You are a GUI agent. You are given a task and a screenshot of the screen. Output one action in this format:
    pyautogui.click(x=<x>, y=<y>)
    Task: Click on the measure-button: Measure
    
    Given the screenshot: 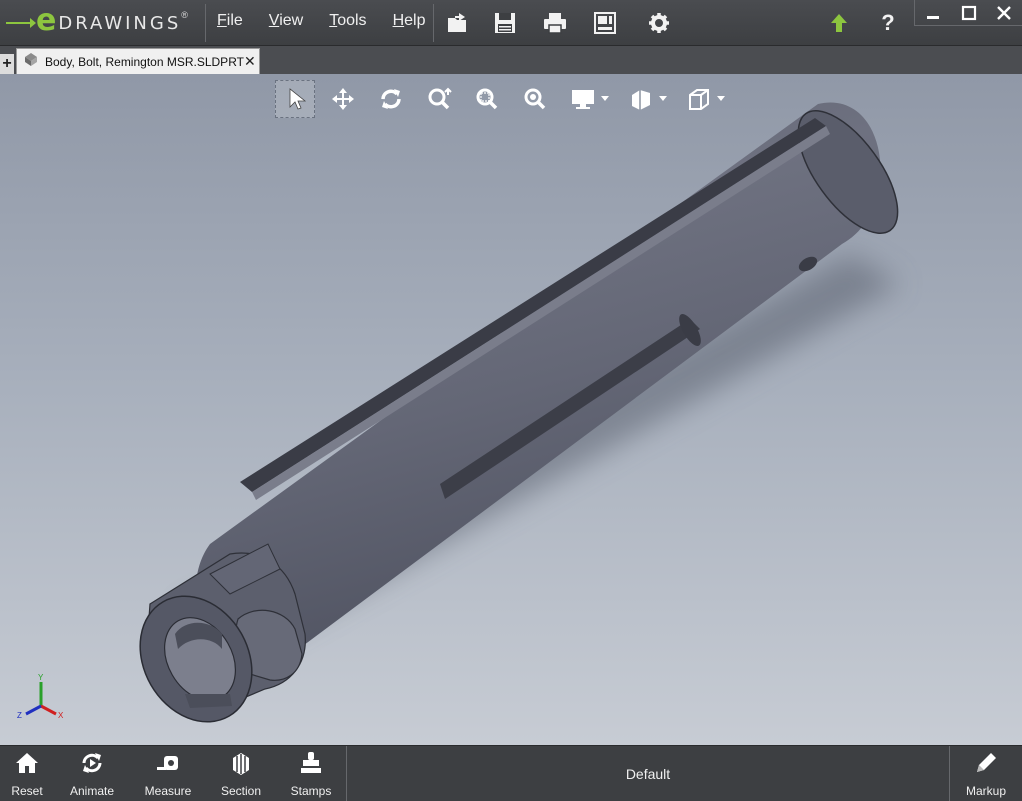 What is the action you would take?
    pyautogui.click(x=168, y=775)
    